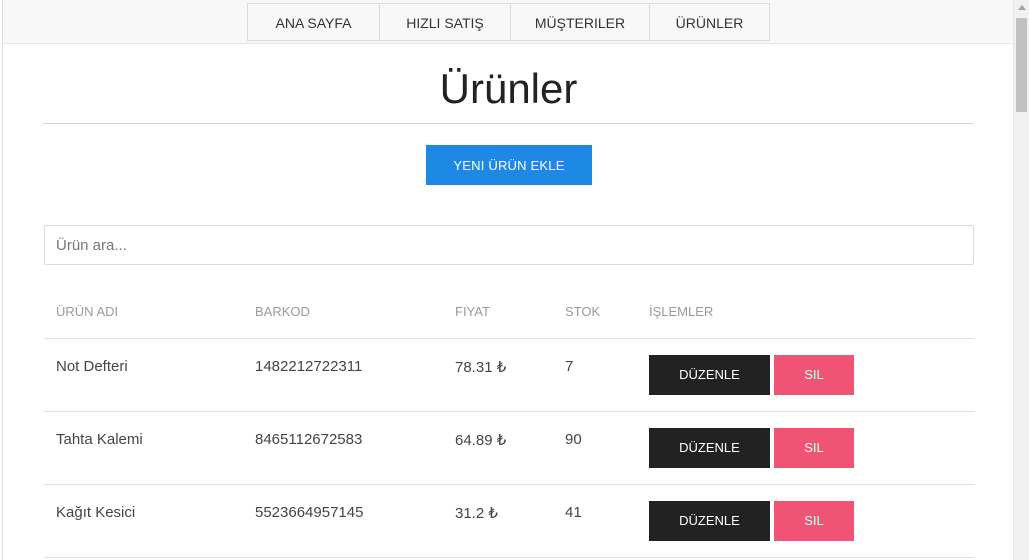  I want to click on header-product-name: ÜRÜN ADI, so click(143, 312).